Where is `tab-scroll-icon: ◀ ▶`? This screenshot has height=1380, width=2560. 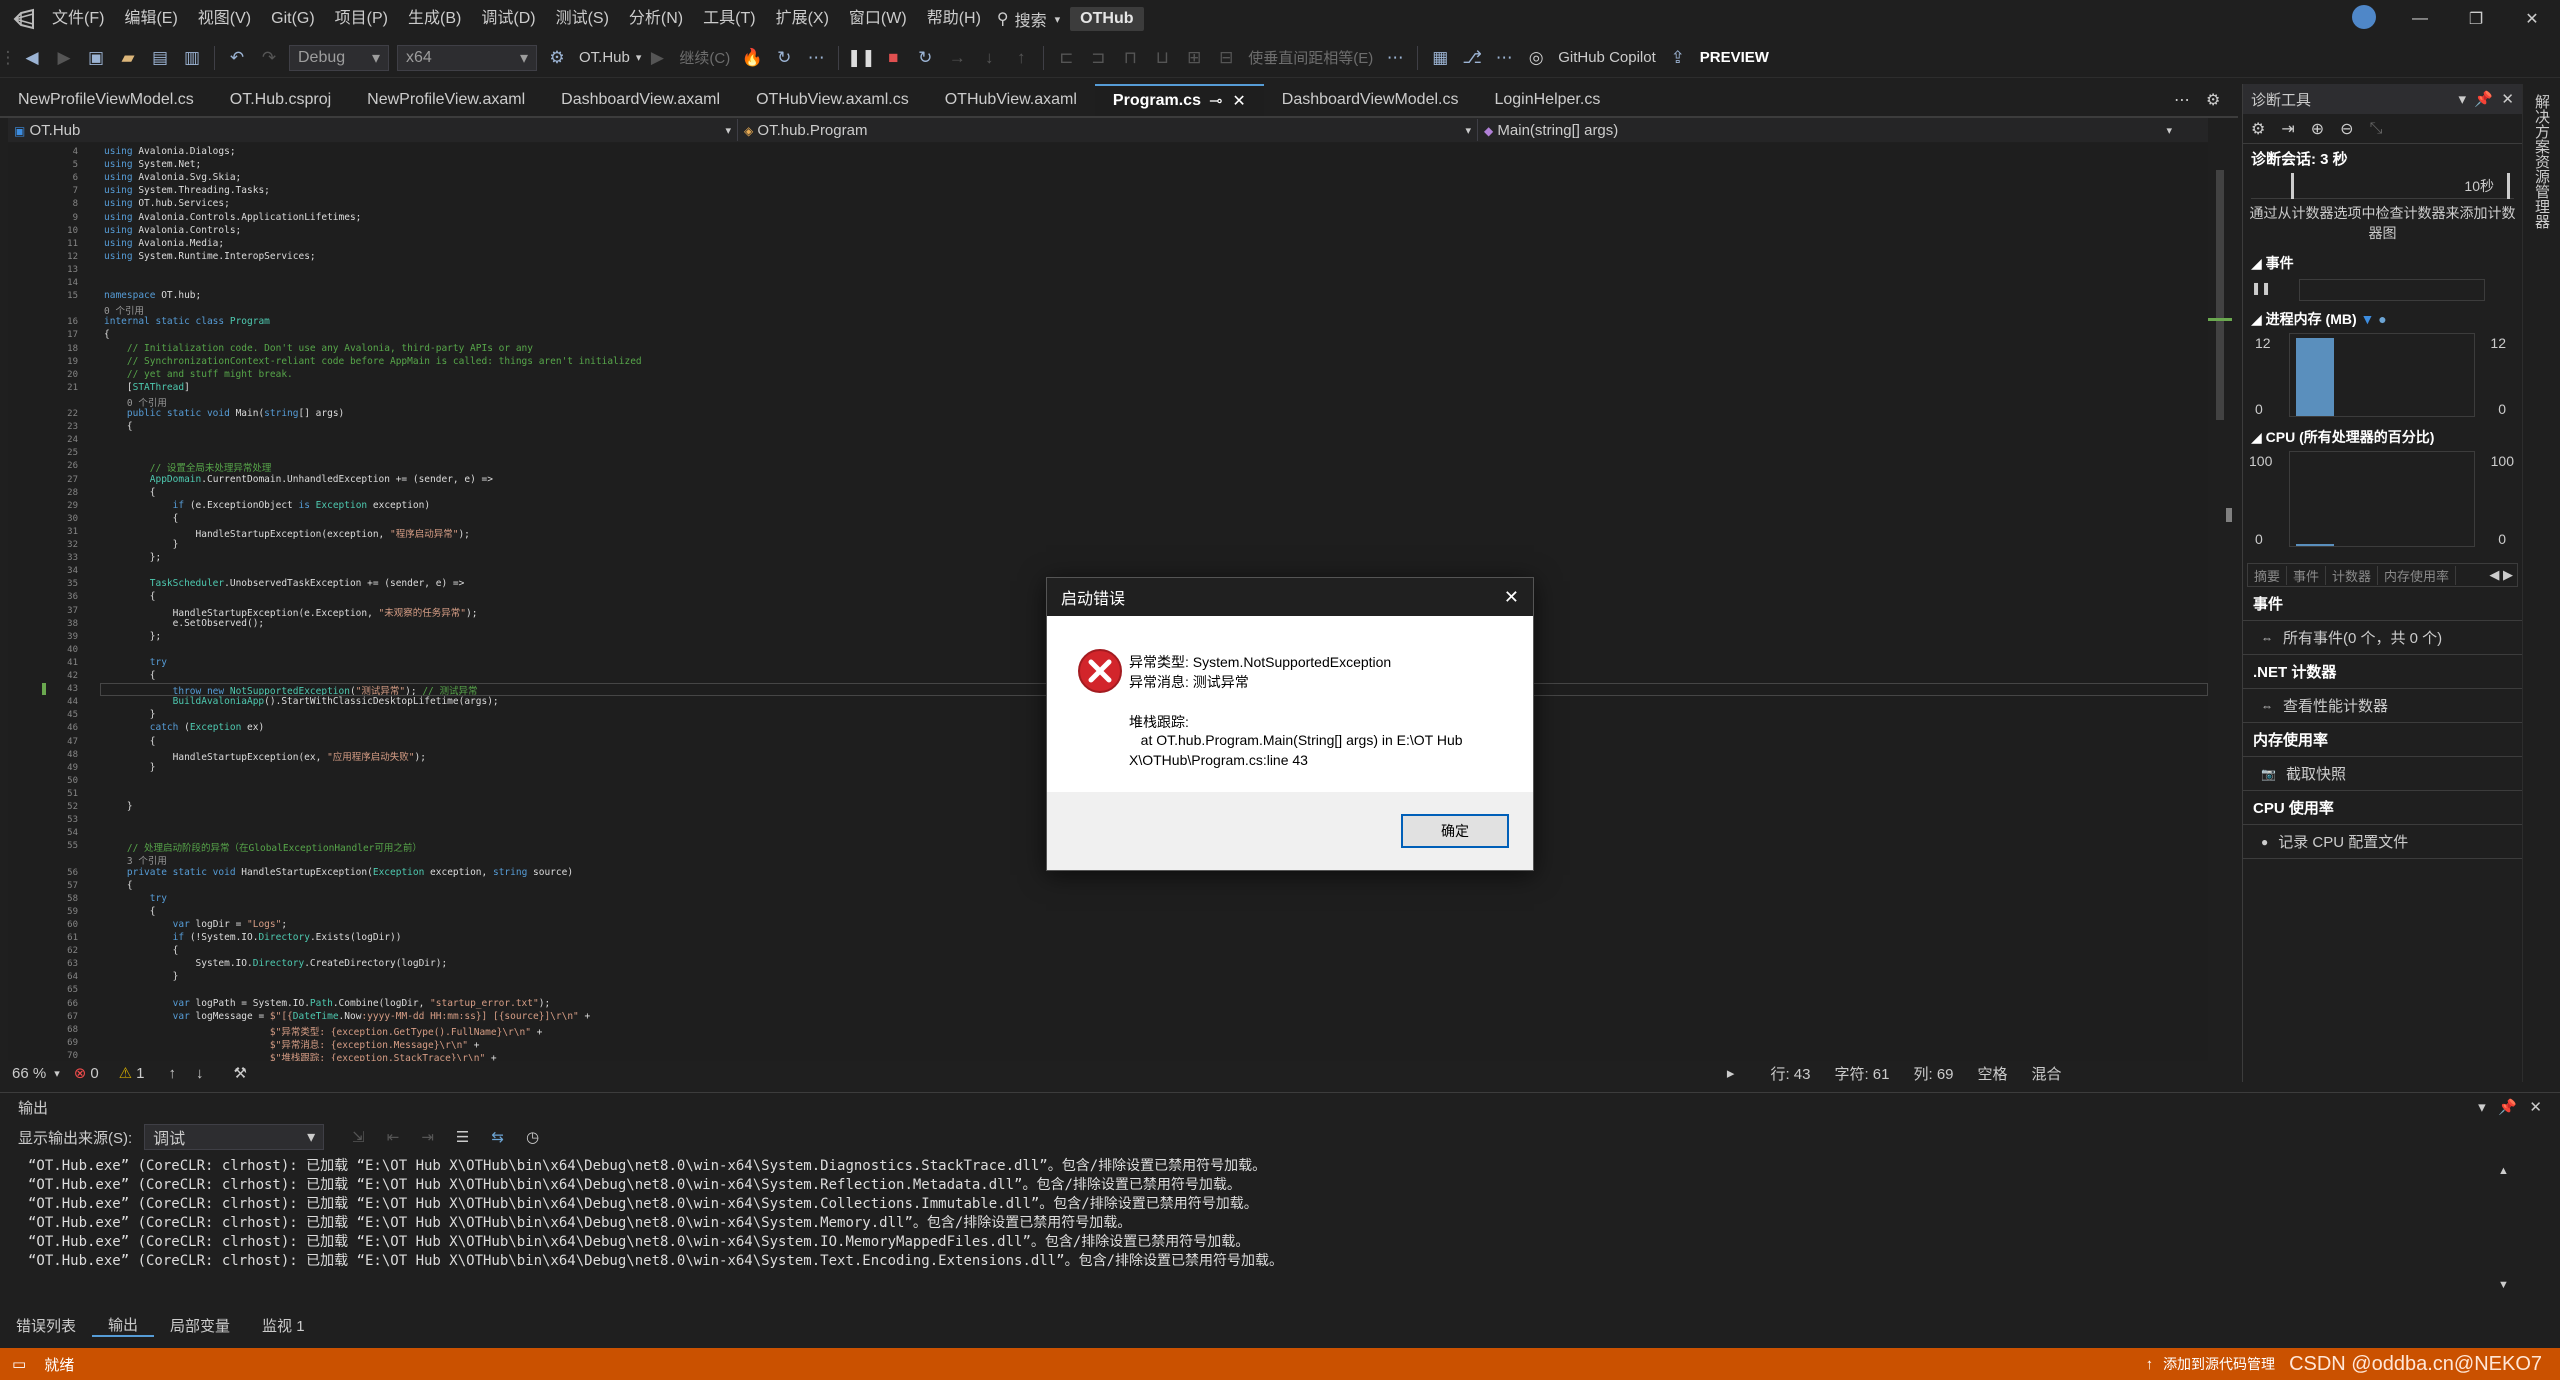
tab-scroll-icon: ◀ ▶ is located at coordinates (2501, 575).